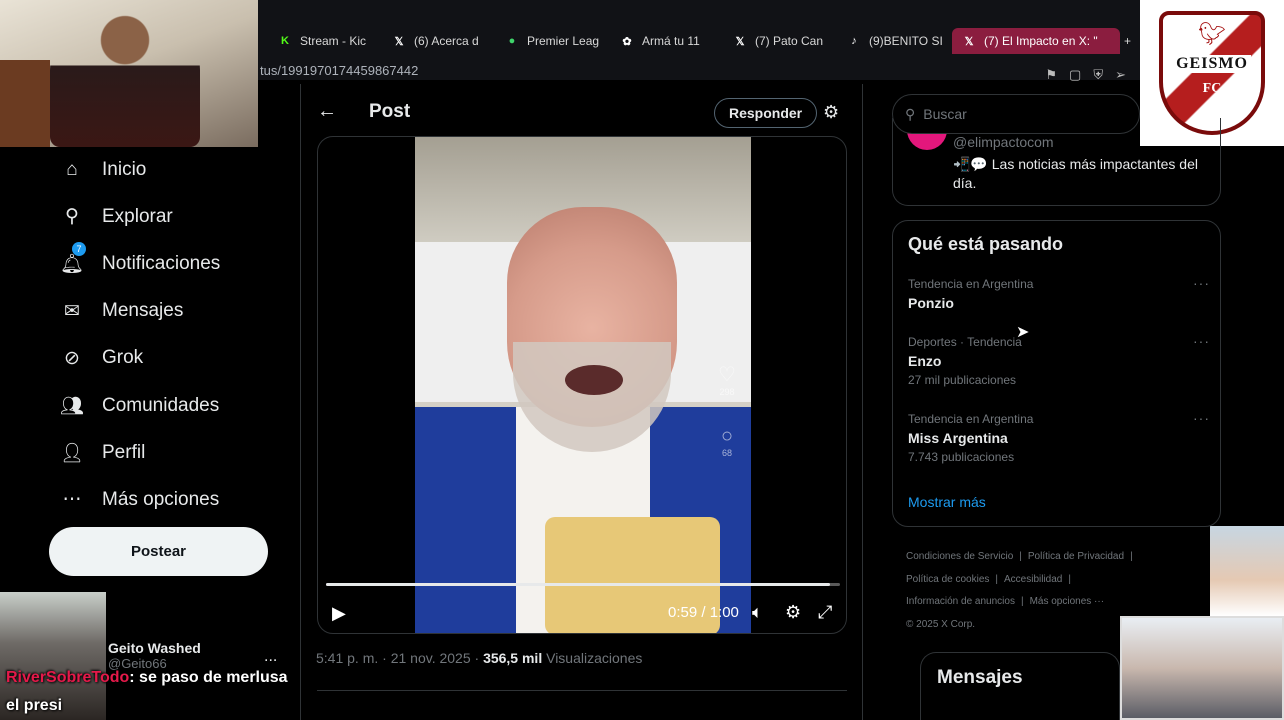  What do you see at coordinates (897, 41) in the screenshot?
I see `browser-tab: ♪ (9)BENITO SI` at bounding box center [897, 41].